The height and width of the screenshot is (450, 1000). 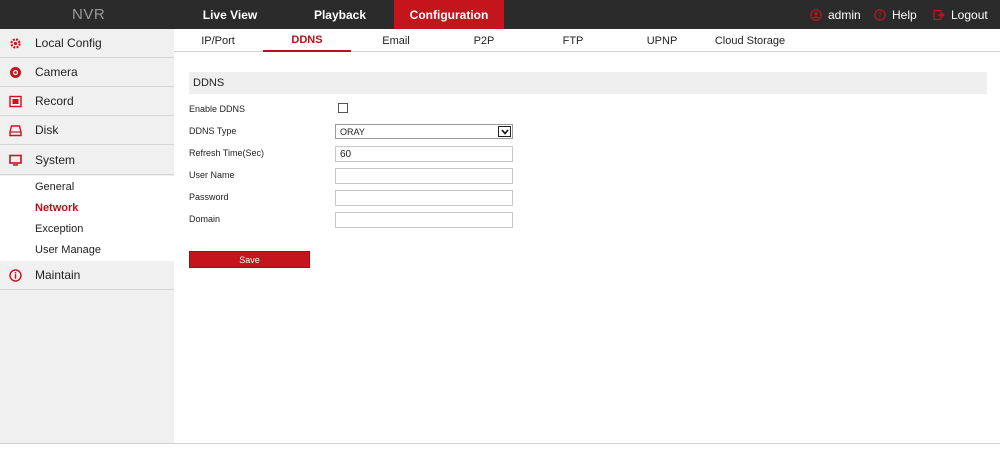 What do you see at coordinates (424, 131) in the screenshot?
I see `ddns-type-select: ORAY` at bounding box center [424, 131].